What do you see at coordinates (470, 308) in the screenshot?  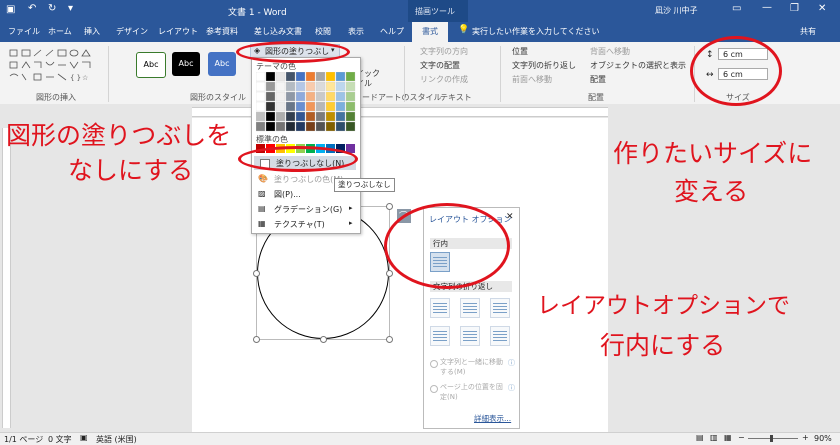 I see `wrap-tight-option` at bounding box center [470, 308].